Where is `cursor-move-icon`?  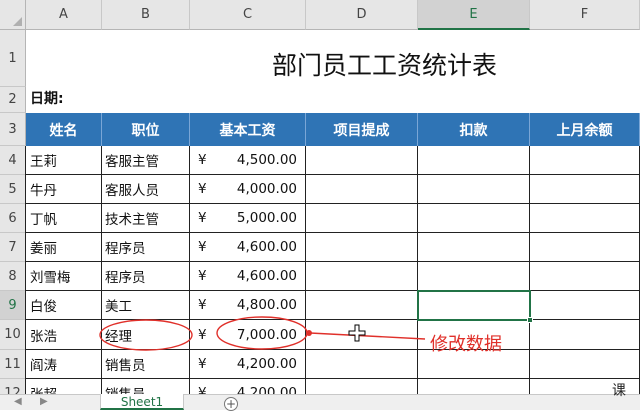
cursor-move-icon is located at coordinates (357, 333).